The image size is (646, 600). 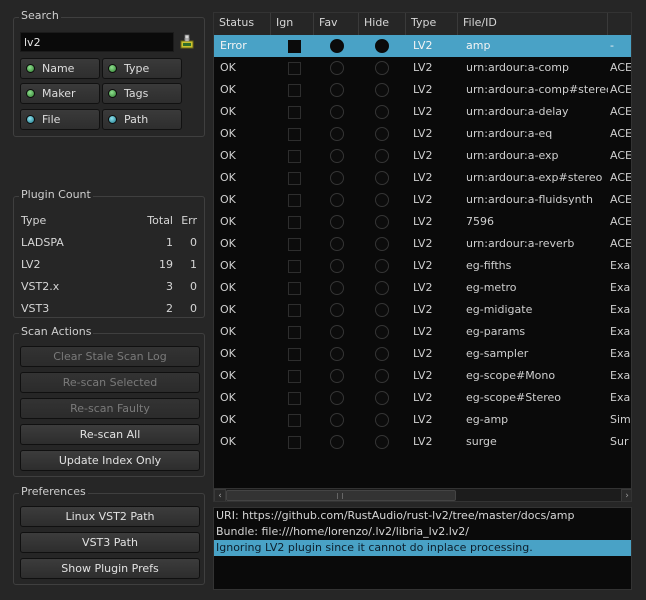 I want to click on update-index-only-button: Update Index Only, so click(x=110, y=460).